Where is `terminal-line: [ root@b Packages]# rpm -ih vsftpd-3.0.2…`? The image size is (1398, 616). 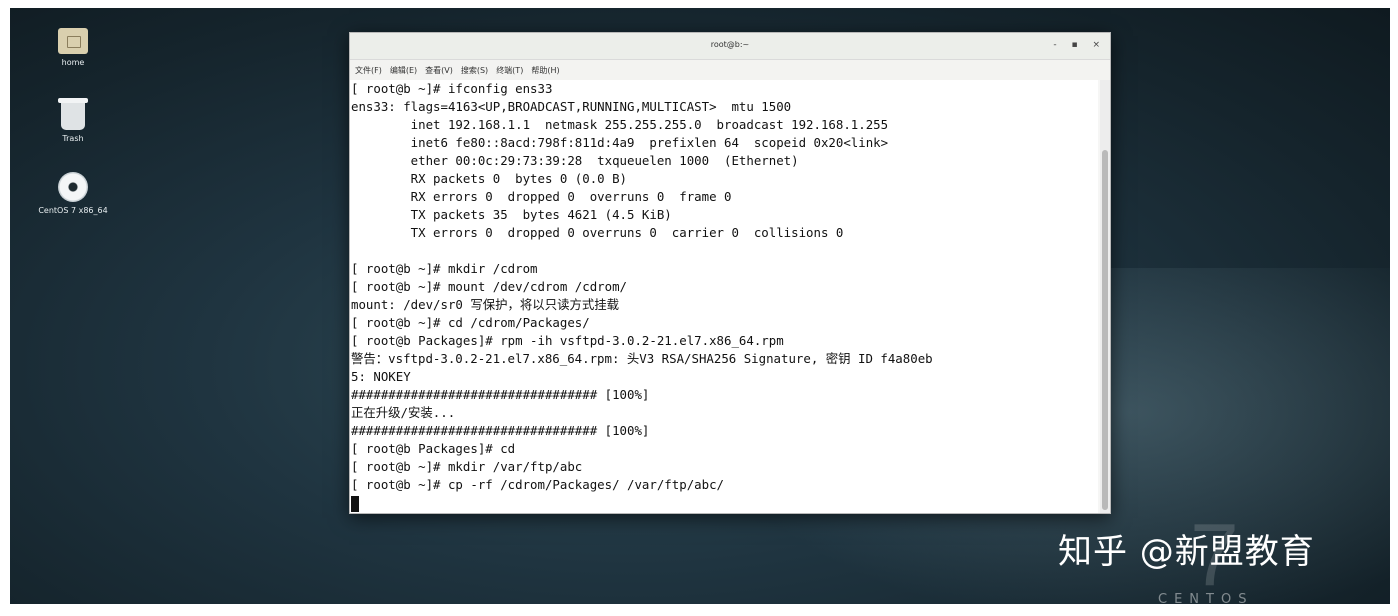 terminal-line: [ root@b Packages]# rpm -ih vsftpd-3.0.2… is located at coordinates (567, 340).